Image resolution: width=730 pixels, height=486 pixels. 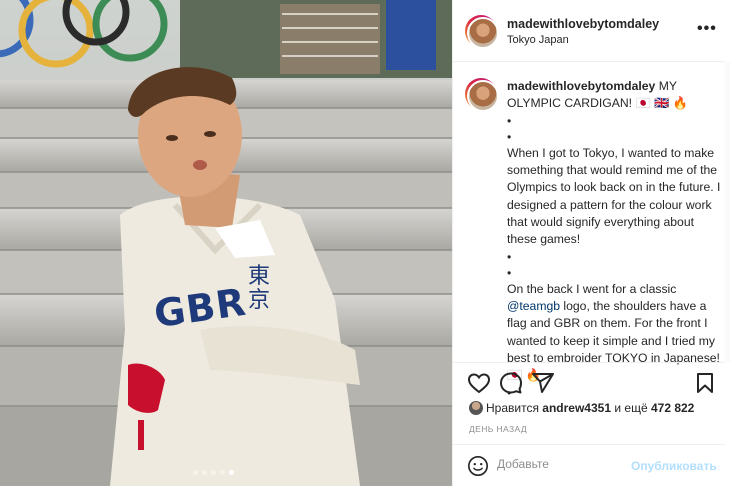 I want to click on likes-prefix: Нравится, so click(x=512, y=408).